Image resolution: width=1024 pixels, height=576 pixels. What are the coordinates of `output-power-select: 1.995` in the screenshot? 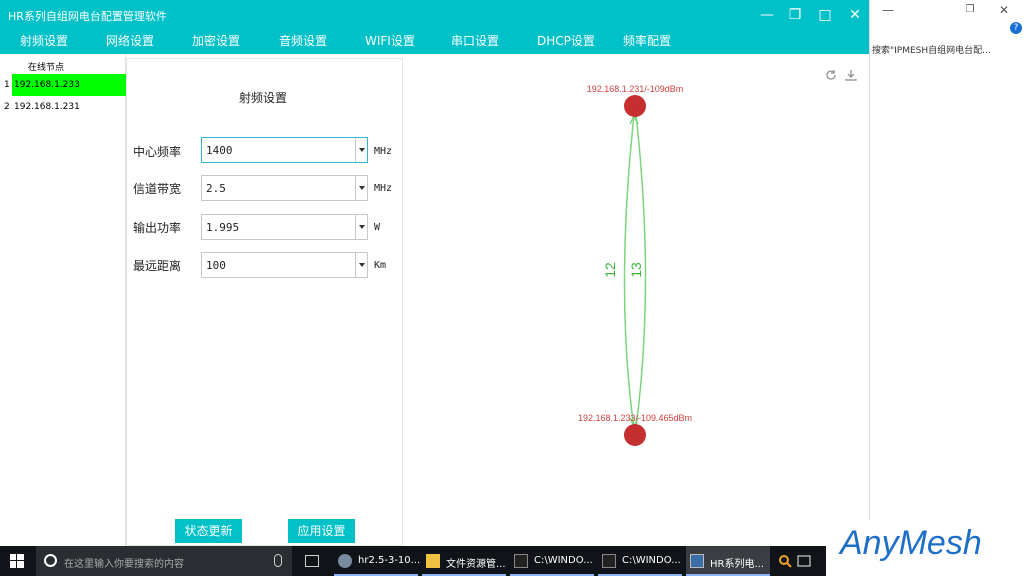 It's located at (284, 227).